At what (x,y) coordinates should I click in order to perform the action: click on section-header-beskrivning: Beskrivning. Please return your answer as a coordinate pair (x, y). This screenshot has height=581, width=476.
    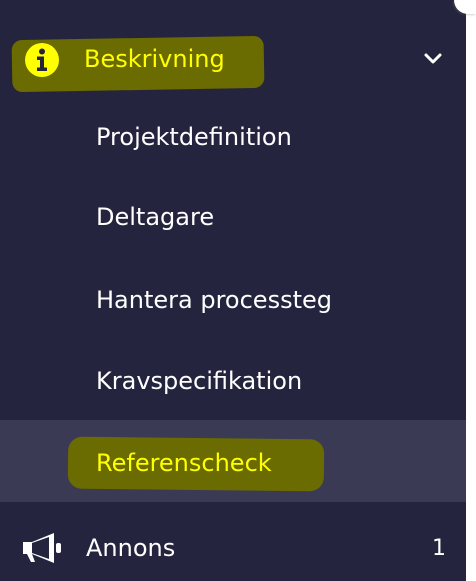
    Looking at the image, I should click on (233, 60).